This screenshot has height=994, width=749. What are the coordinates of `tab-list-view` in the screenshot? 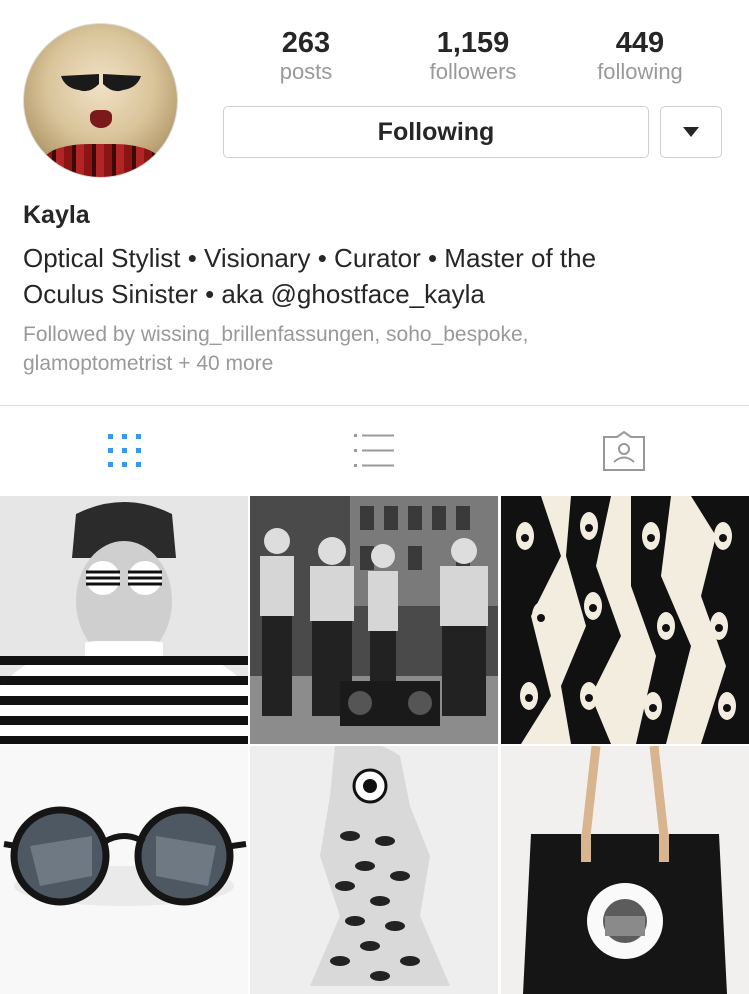 It's located at (373, 451).